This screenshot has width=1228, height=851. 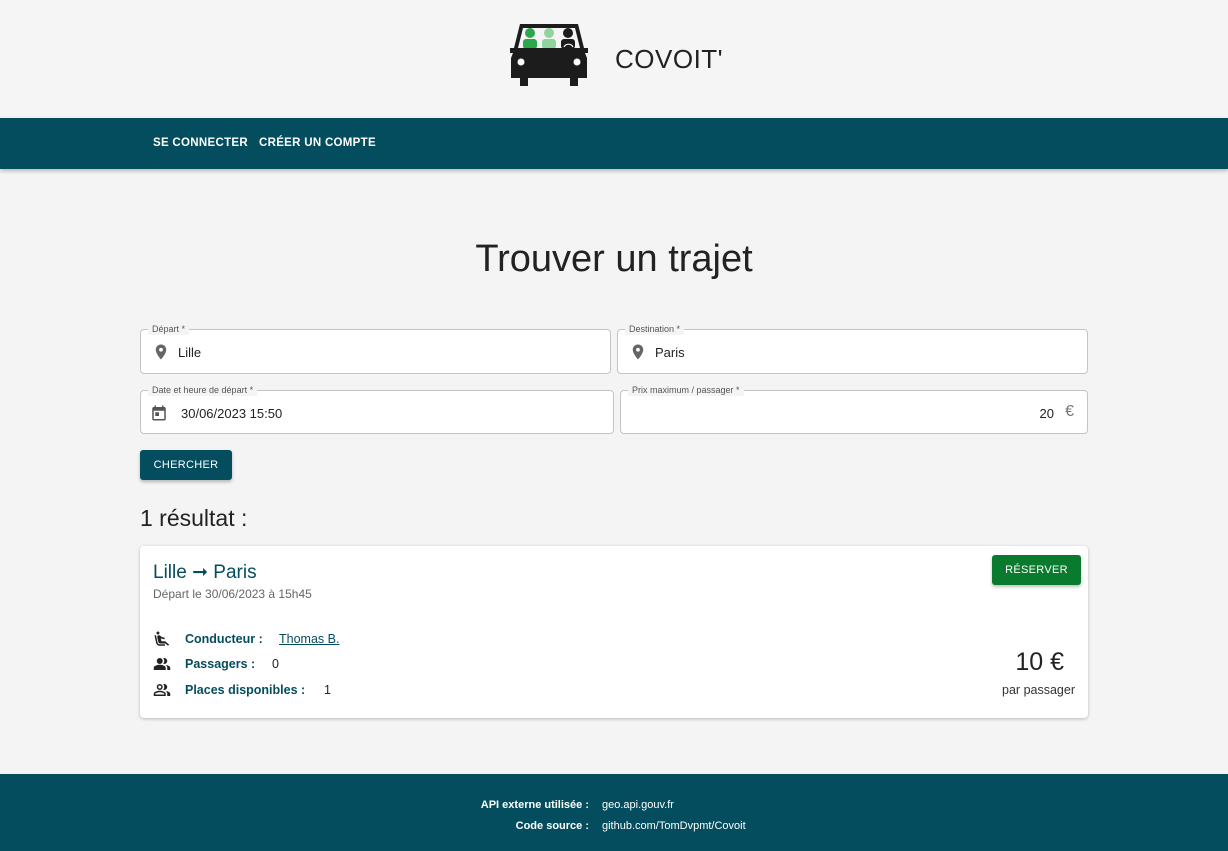 What do you see at coordinates (674, 826) in the screenshot?
I see `source-link: github.com/TomDvpmt/Covoit` at bounding box center [674, 826].